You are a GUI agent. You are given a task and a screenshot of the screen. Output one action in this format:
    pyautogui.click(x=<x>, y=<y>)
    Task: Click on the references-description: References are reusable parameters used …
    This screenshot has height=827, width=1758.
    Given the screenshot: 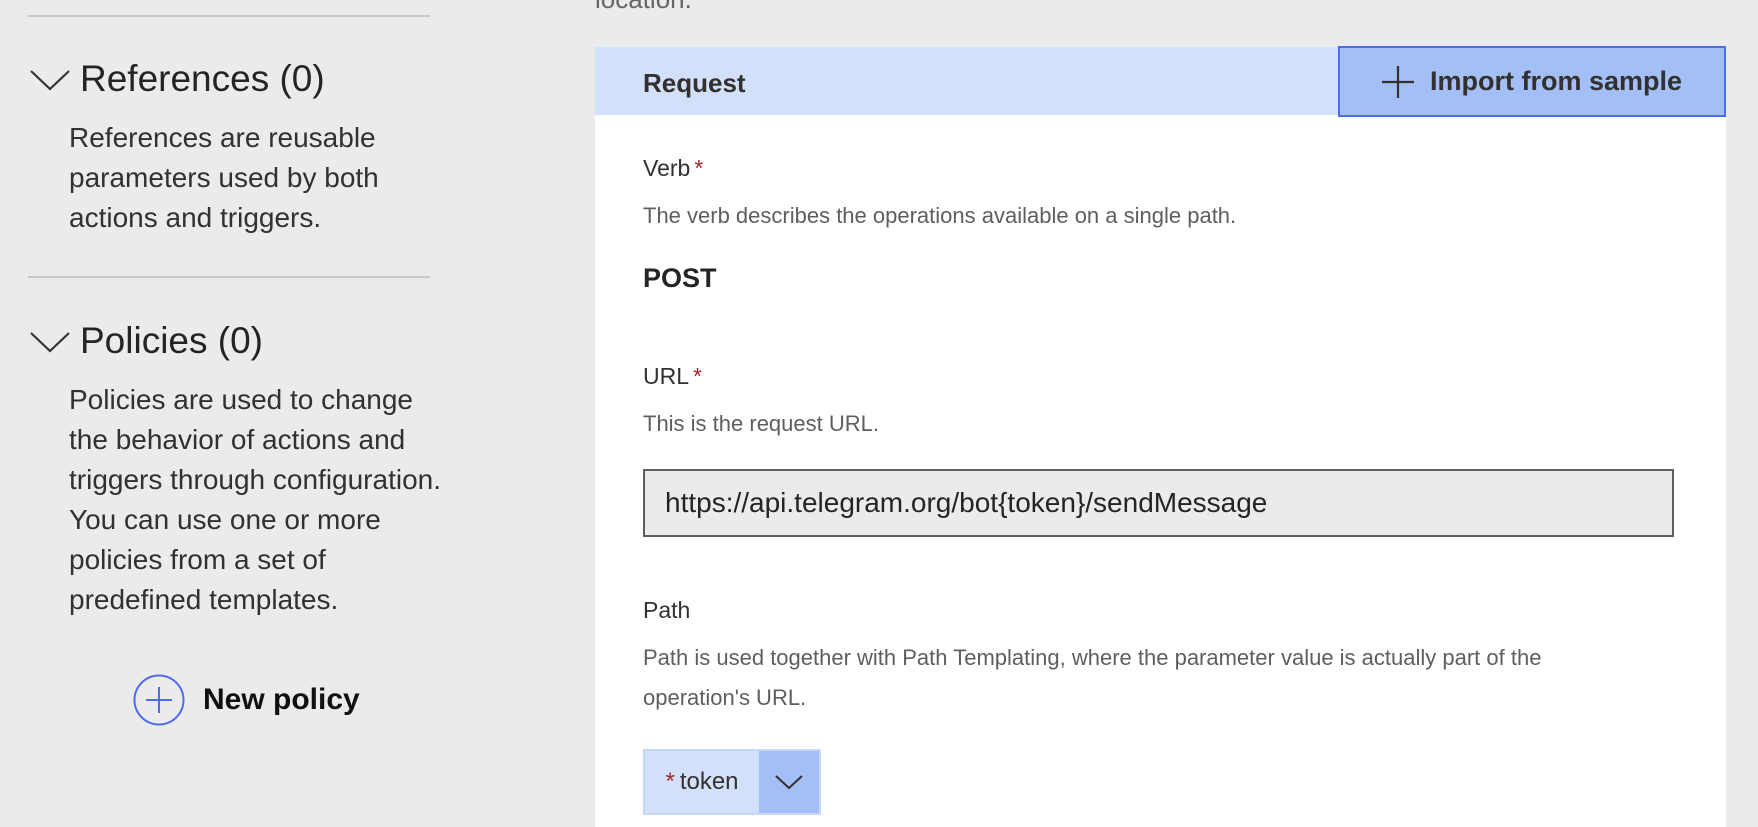 What is the action you would take?
    pyautogui.click(x=224, y=177)
    